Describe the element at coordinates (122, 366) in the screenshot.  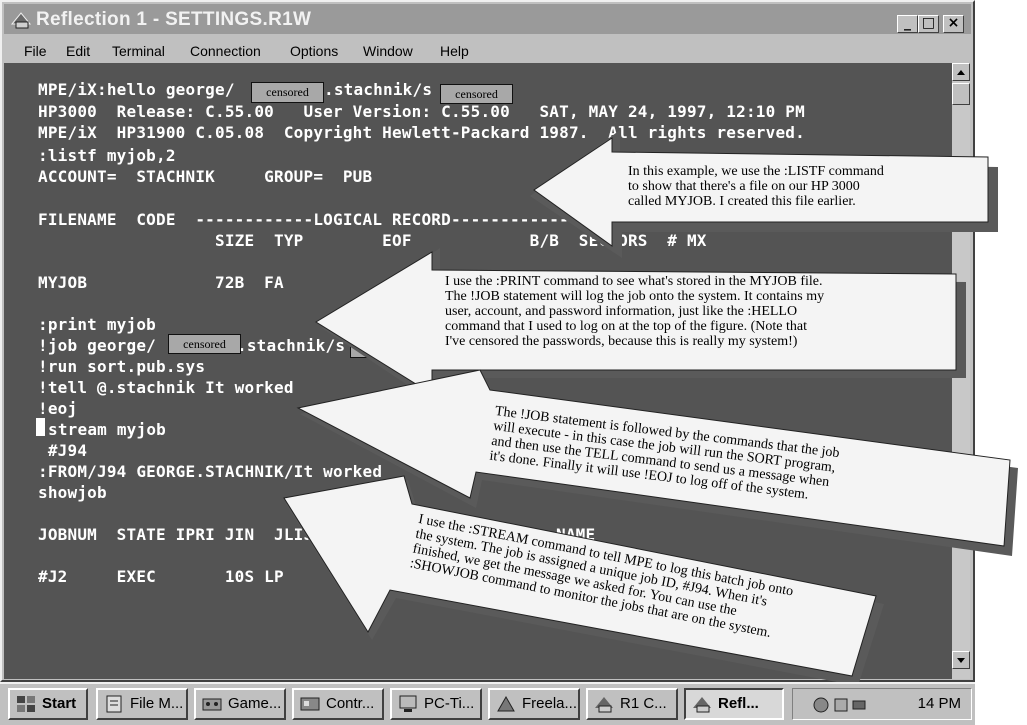
I see `term-line-run: !run sort.pub.sys` at that location.